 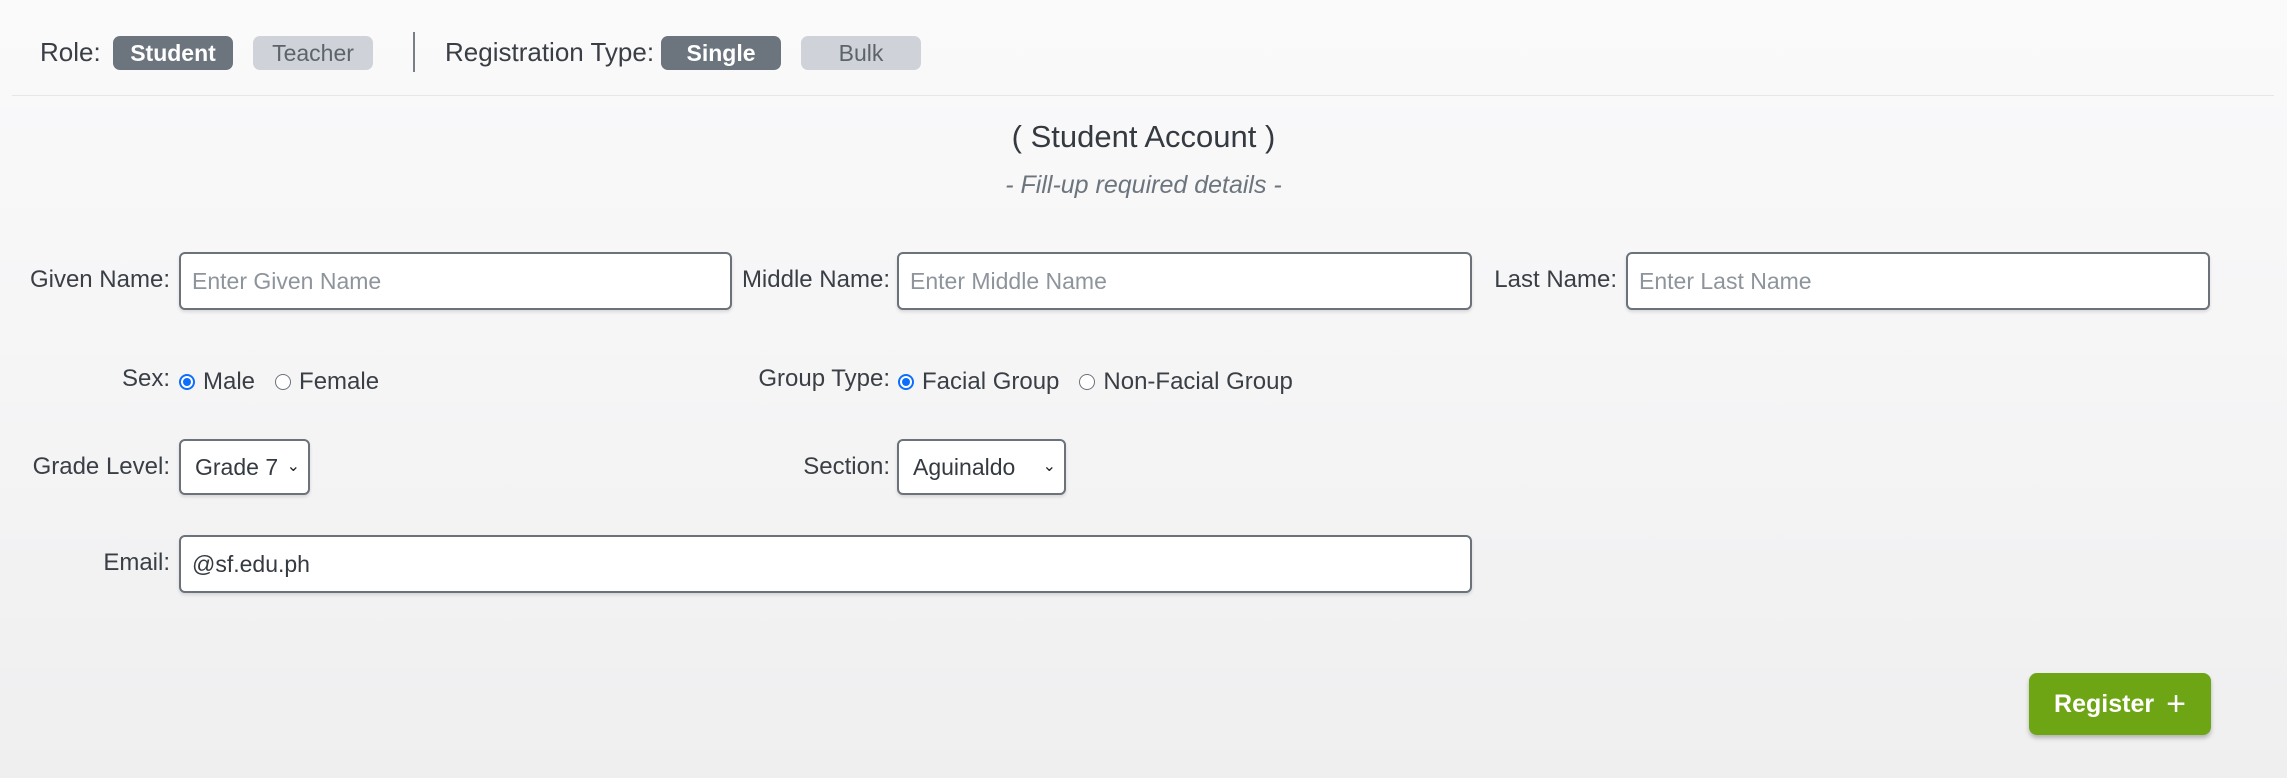 What do you see at coordinates (991, 381) in the screenshot?
I see `group-facial-label: Facial Group` at bounding box center [991, 381].